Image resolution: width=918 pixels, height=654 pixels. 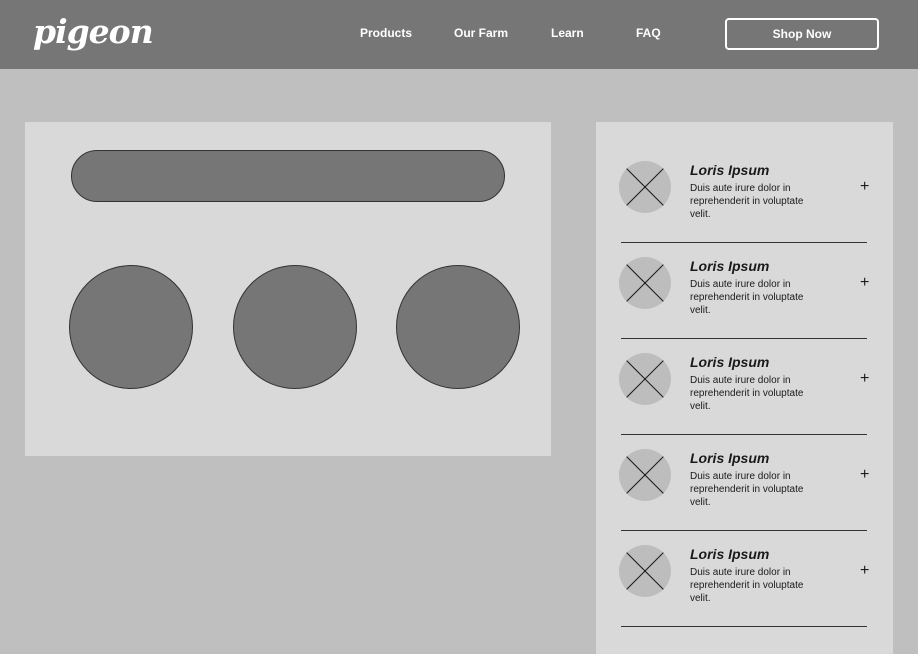 I want to click on logo: pigeon, so click(x=93, y=32).